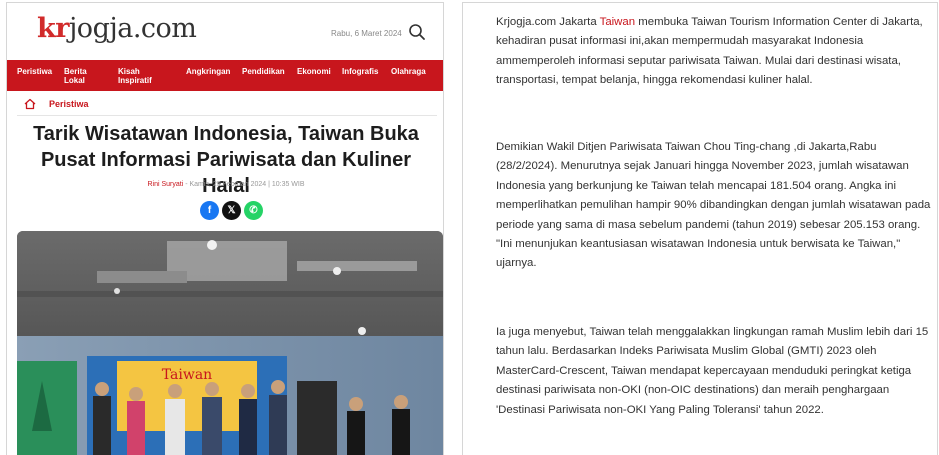 The width and height of the screenshot is (939, 455). I want to click on facebook-icon: f, so click(209, 210).